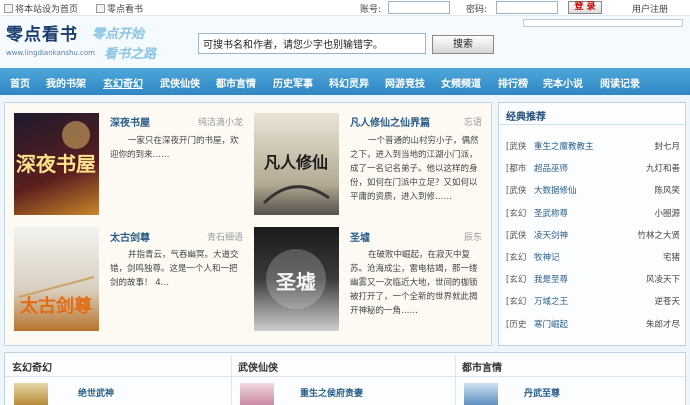 This screenshot has height=405, width=690. What do you see at coordinates (123, 82) in the screenshot?
I see `nav-xuanhuan: 玄幻奇幻` at bounding box center [123, 82].